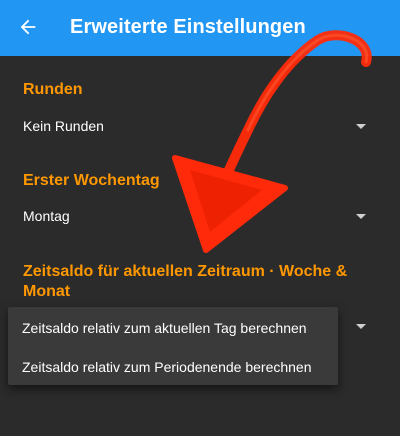 The image size is (400, 436). I want to click on section-title-runden: Runden, so click(53, 89).